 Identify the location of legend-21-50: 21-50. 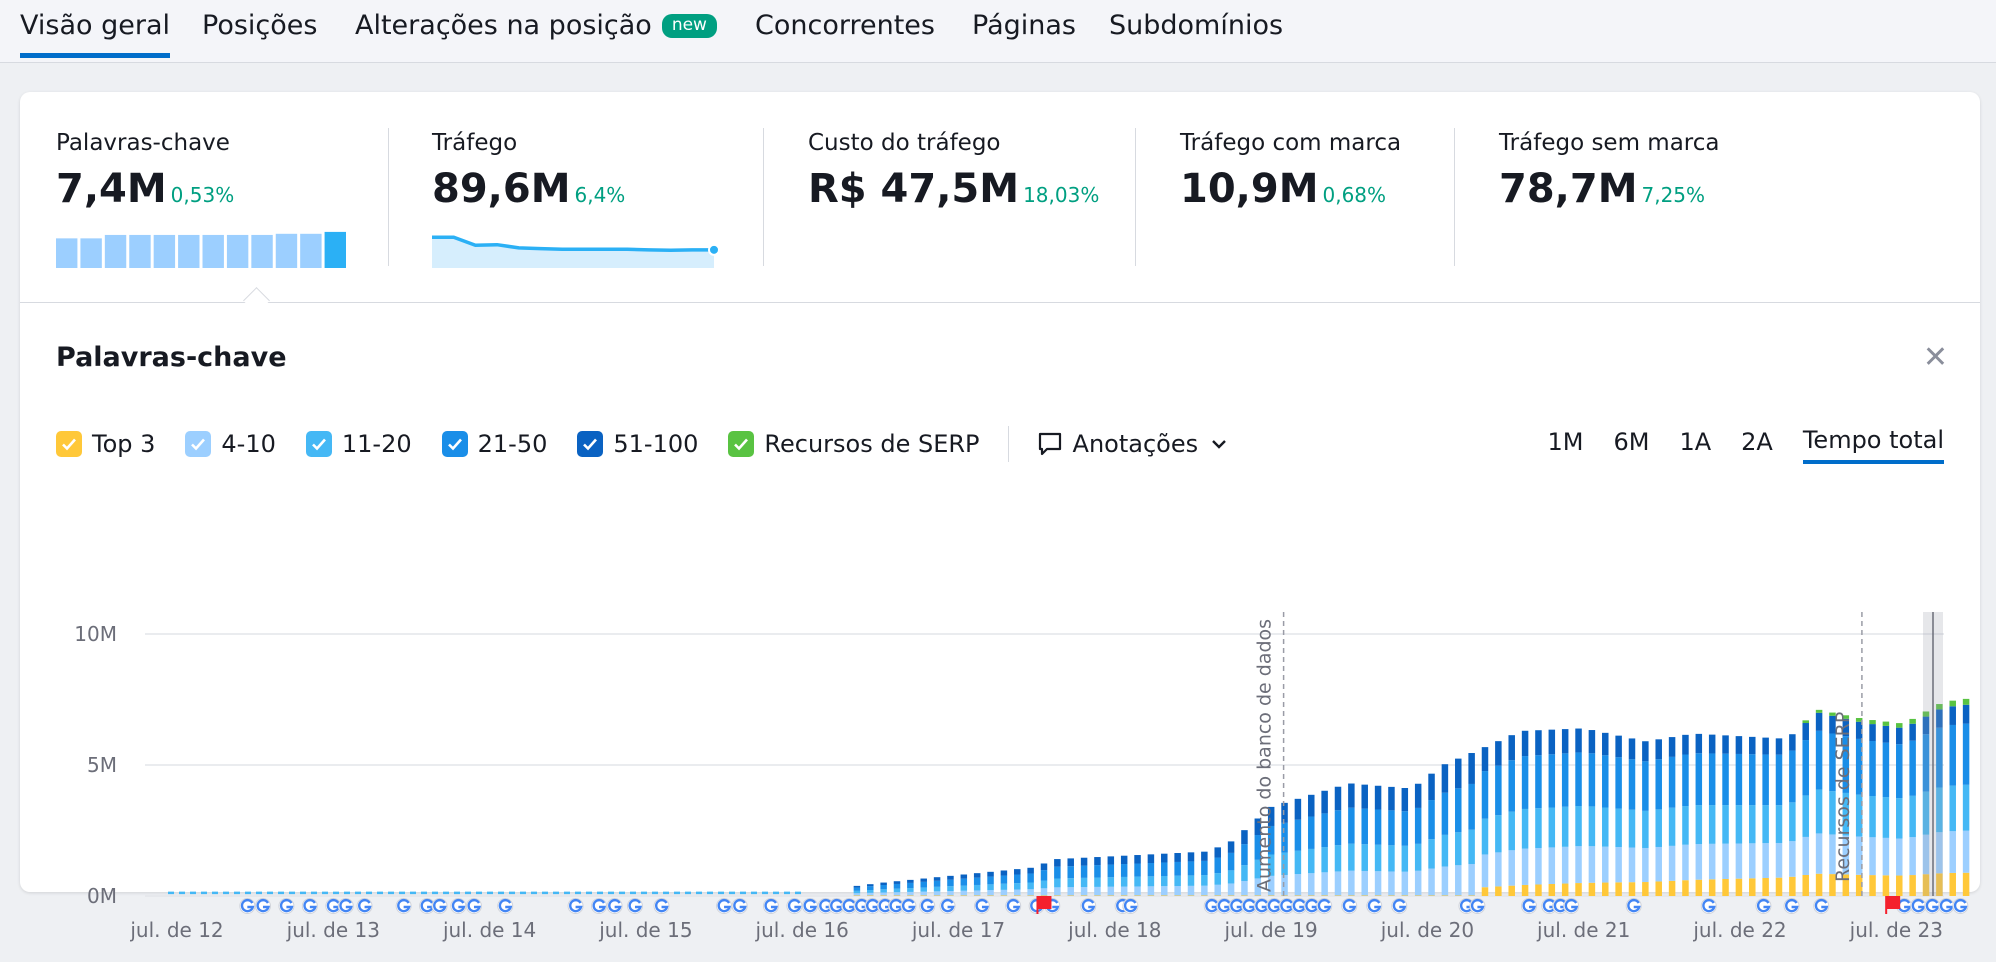
(494, 444).